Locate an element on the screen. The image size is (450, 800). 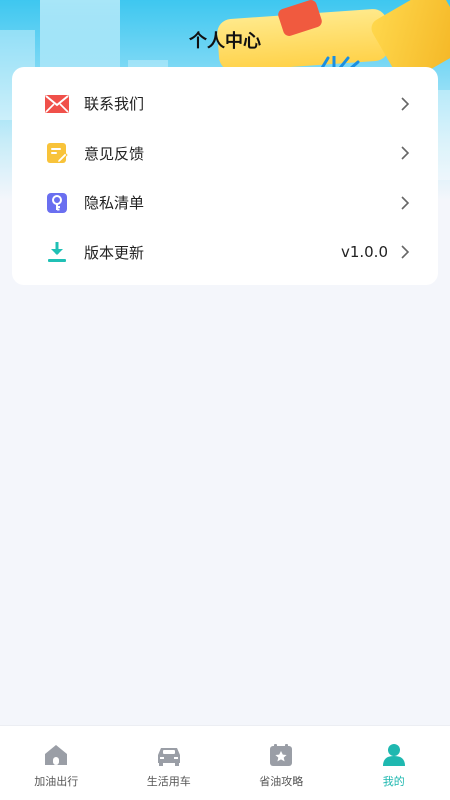
tab-refuel-travel: 加油出行 is located at coordinates (56, 763).